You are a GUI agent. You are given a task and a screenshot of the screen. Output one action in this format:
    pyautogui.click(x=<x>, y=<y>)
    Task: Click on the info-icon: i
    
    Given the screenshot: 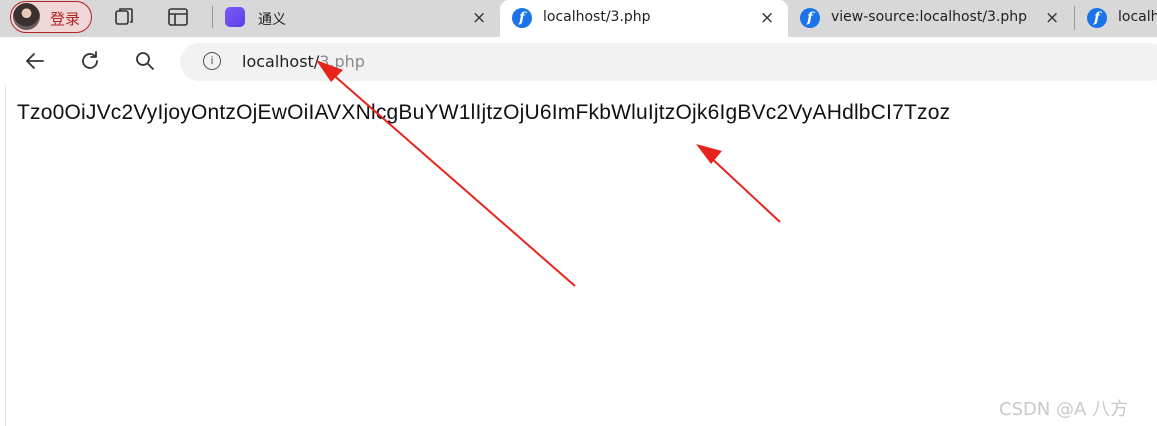 What is the action you would take?
    pyautogui.click(x=212, y=61)
    